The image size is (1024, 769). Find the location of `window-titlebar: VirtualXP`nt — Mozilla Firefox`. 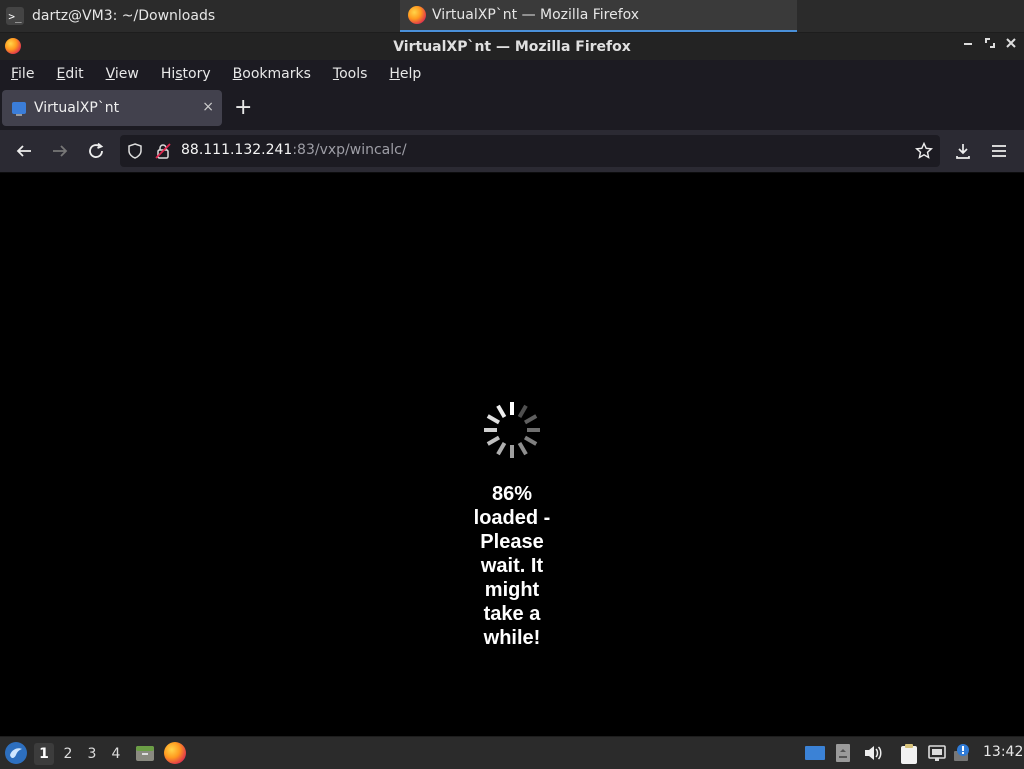

window-titlebar: VirtualXP`nt — Mozilla Firefox is located at coordinates (512, 46).